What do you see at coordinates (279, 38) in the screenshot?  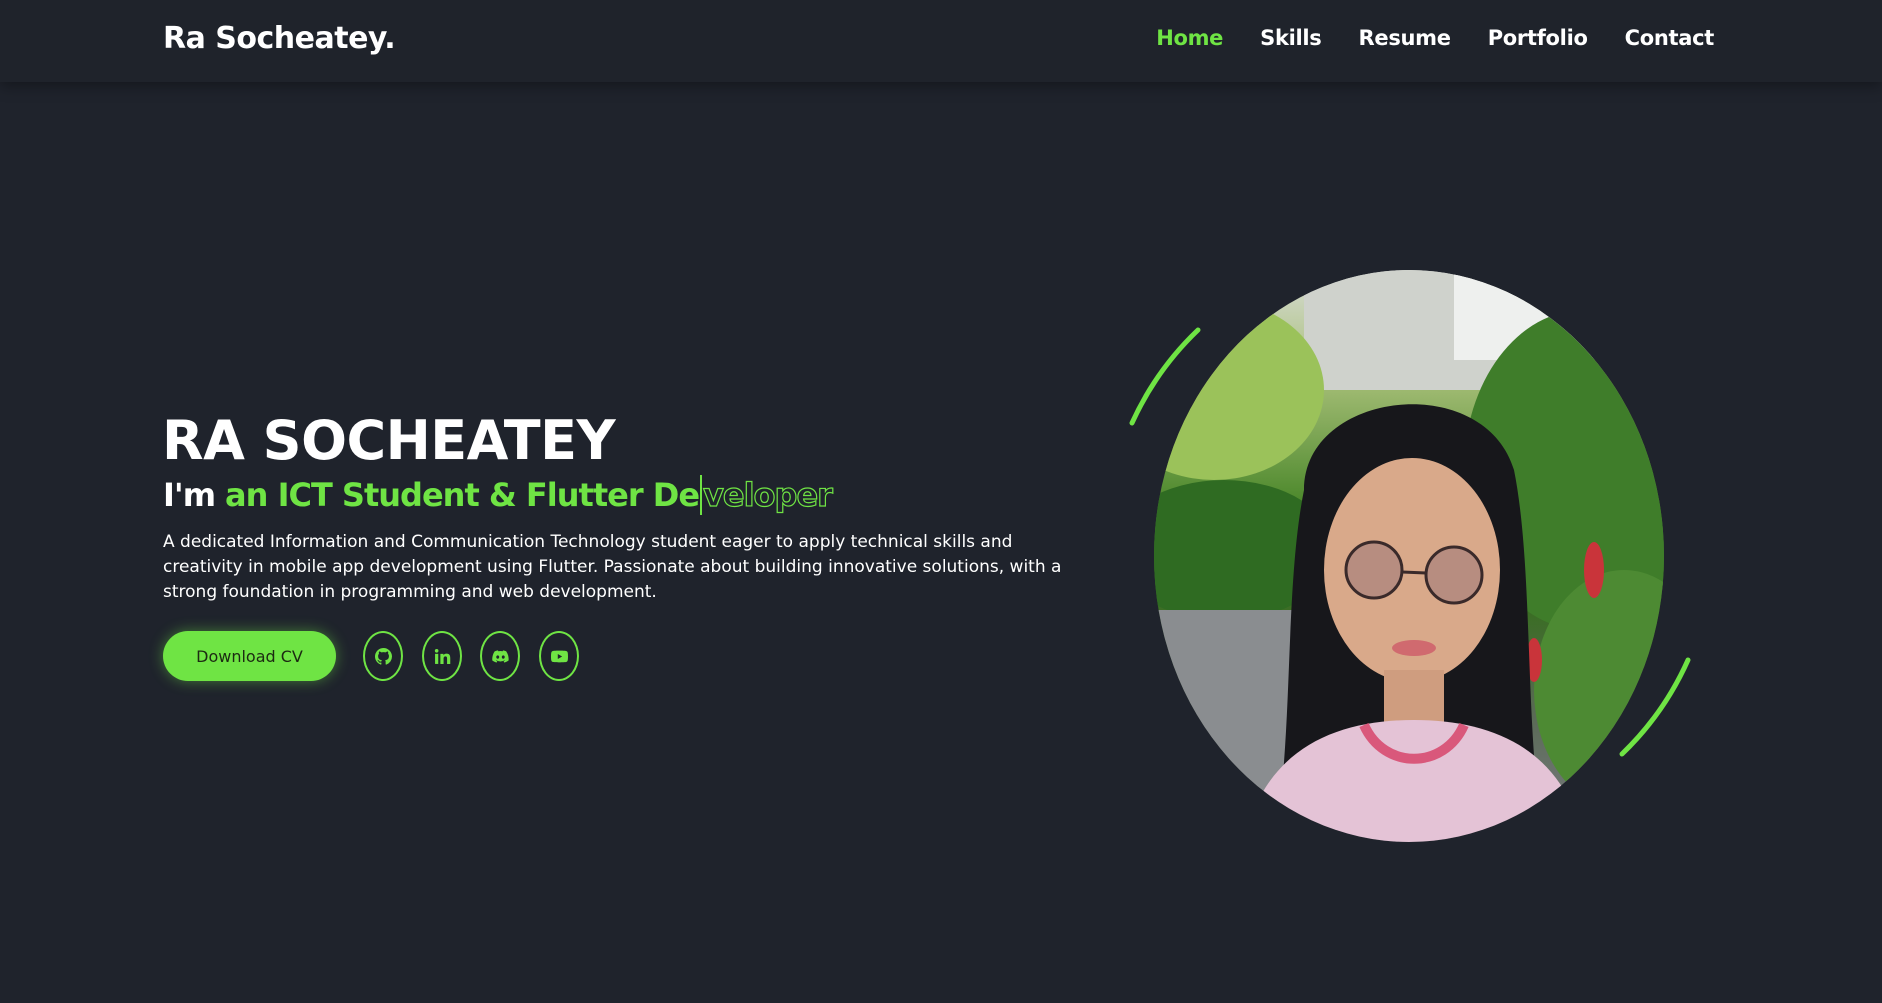 I see `brand-logo: Ra Socheatey.` at bounding box center [279, 38].